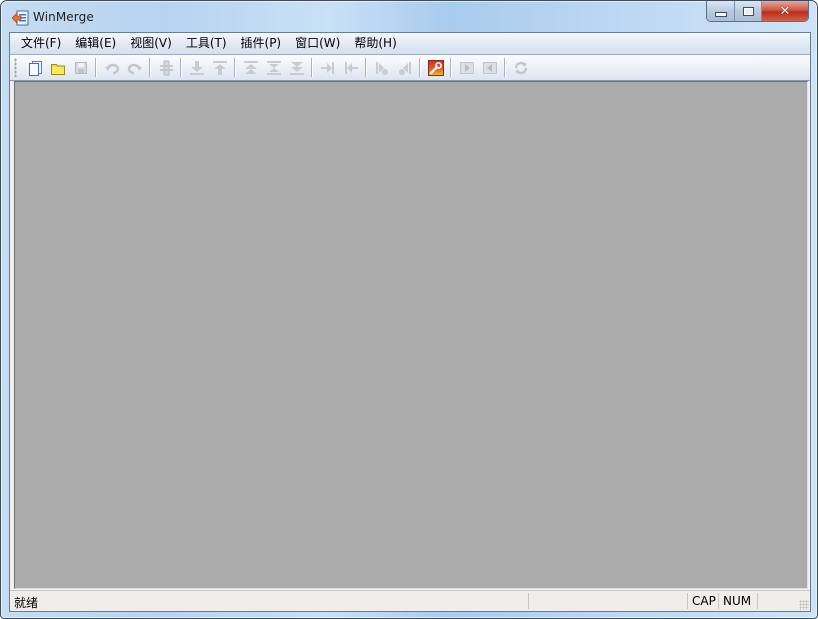 This screenshot has height=619, width=818. Describe the element at coordinates (63, 17) in the screenshot. I see `window-title: WinMerge` at that location.